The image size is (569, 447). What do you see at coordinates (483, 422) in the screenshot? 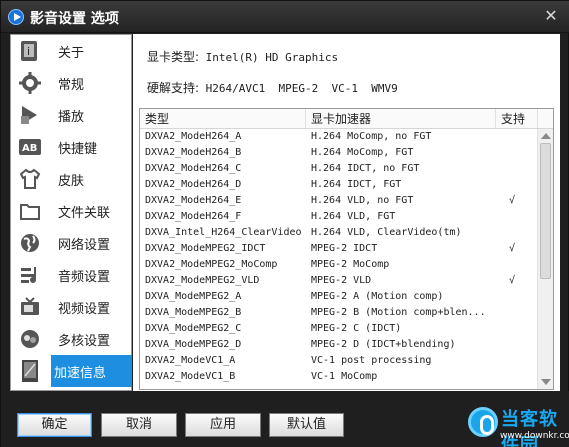
I see `watermark-mark-icon` at bounding box center [483, 422].